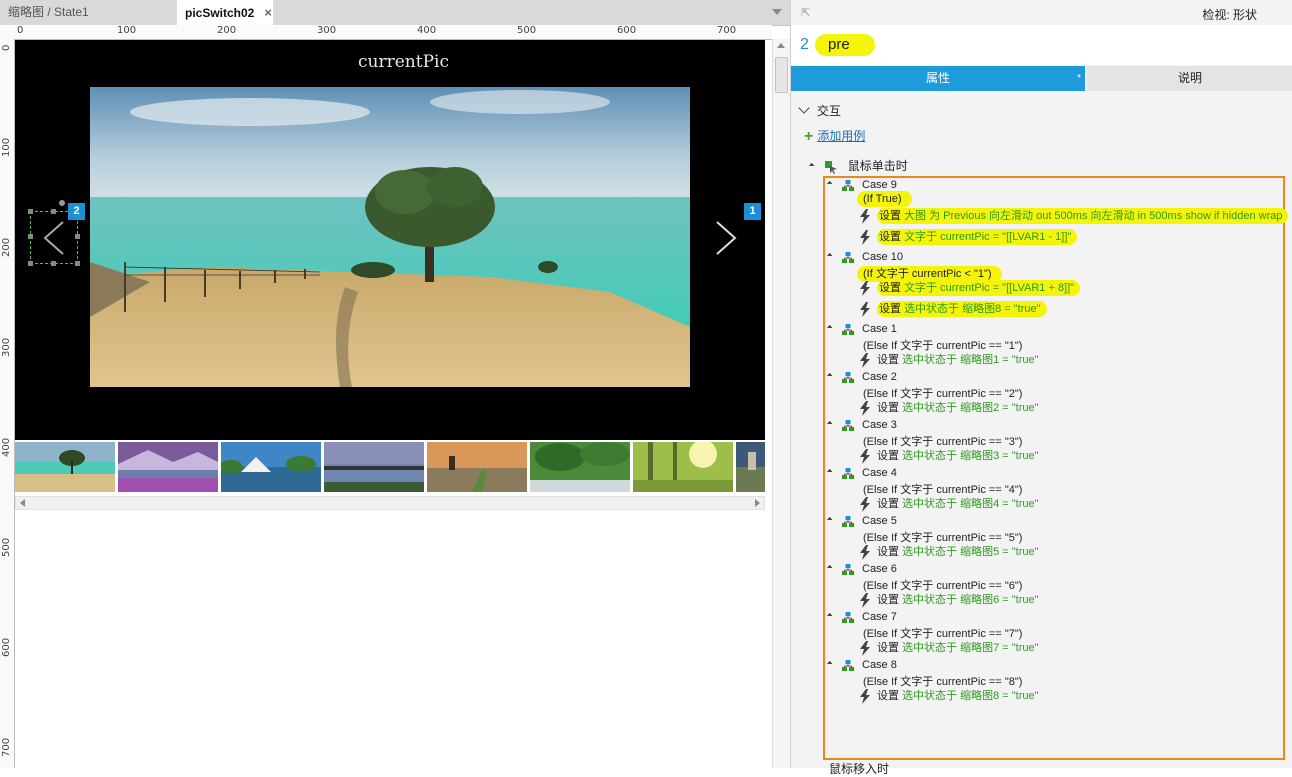 This screenshot has width=1292, height=777. I want to click on scroll-up-icon, so click(781, 45).